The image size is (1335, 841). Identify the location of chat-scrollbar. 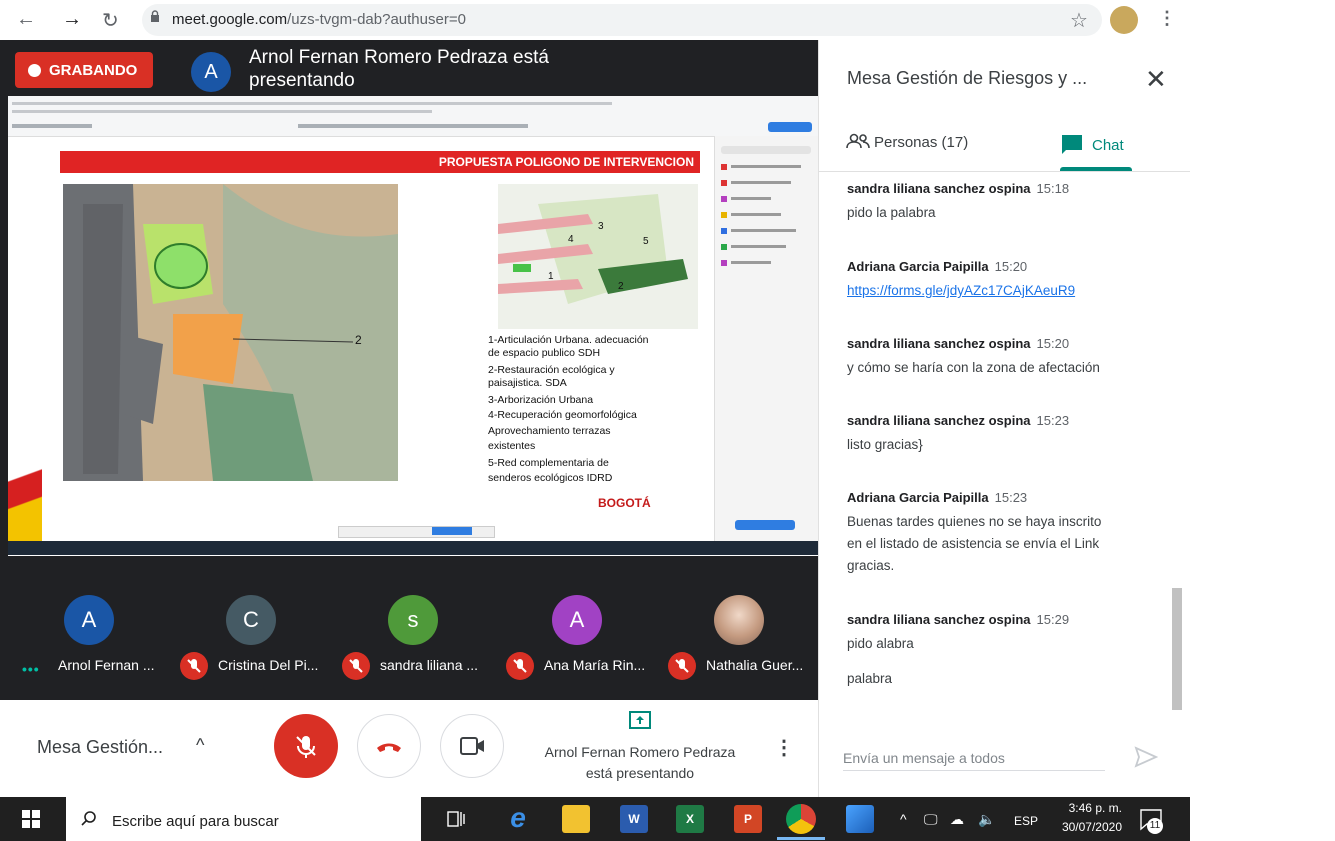
(1177, 649).